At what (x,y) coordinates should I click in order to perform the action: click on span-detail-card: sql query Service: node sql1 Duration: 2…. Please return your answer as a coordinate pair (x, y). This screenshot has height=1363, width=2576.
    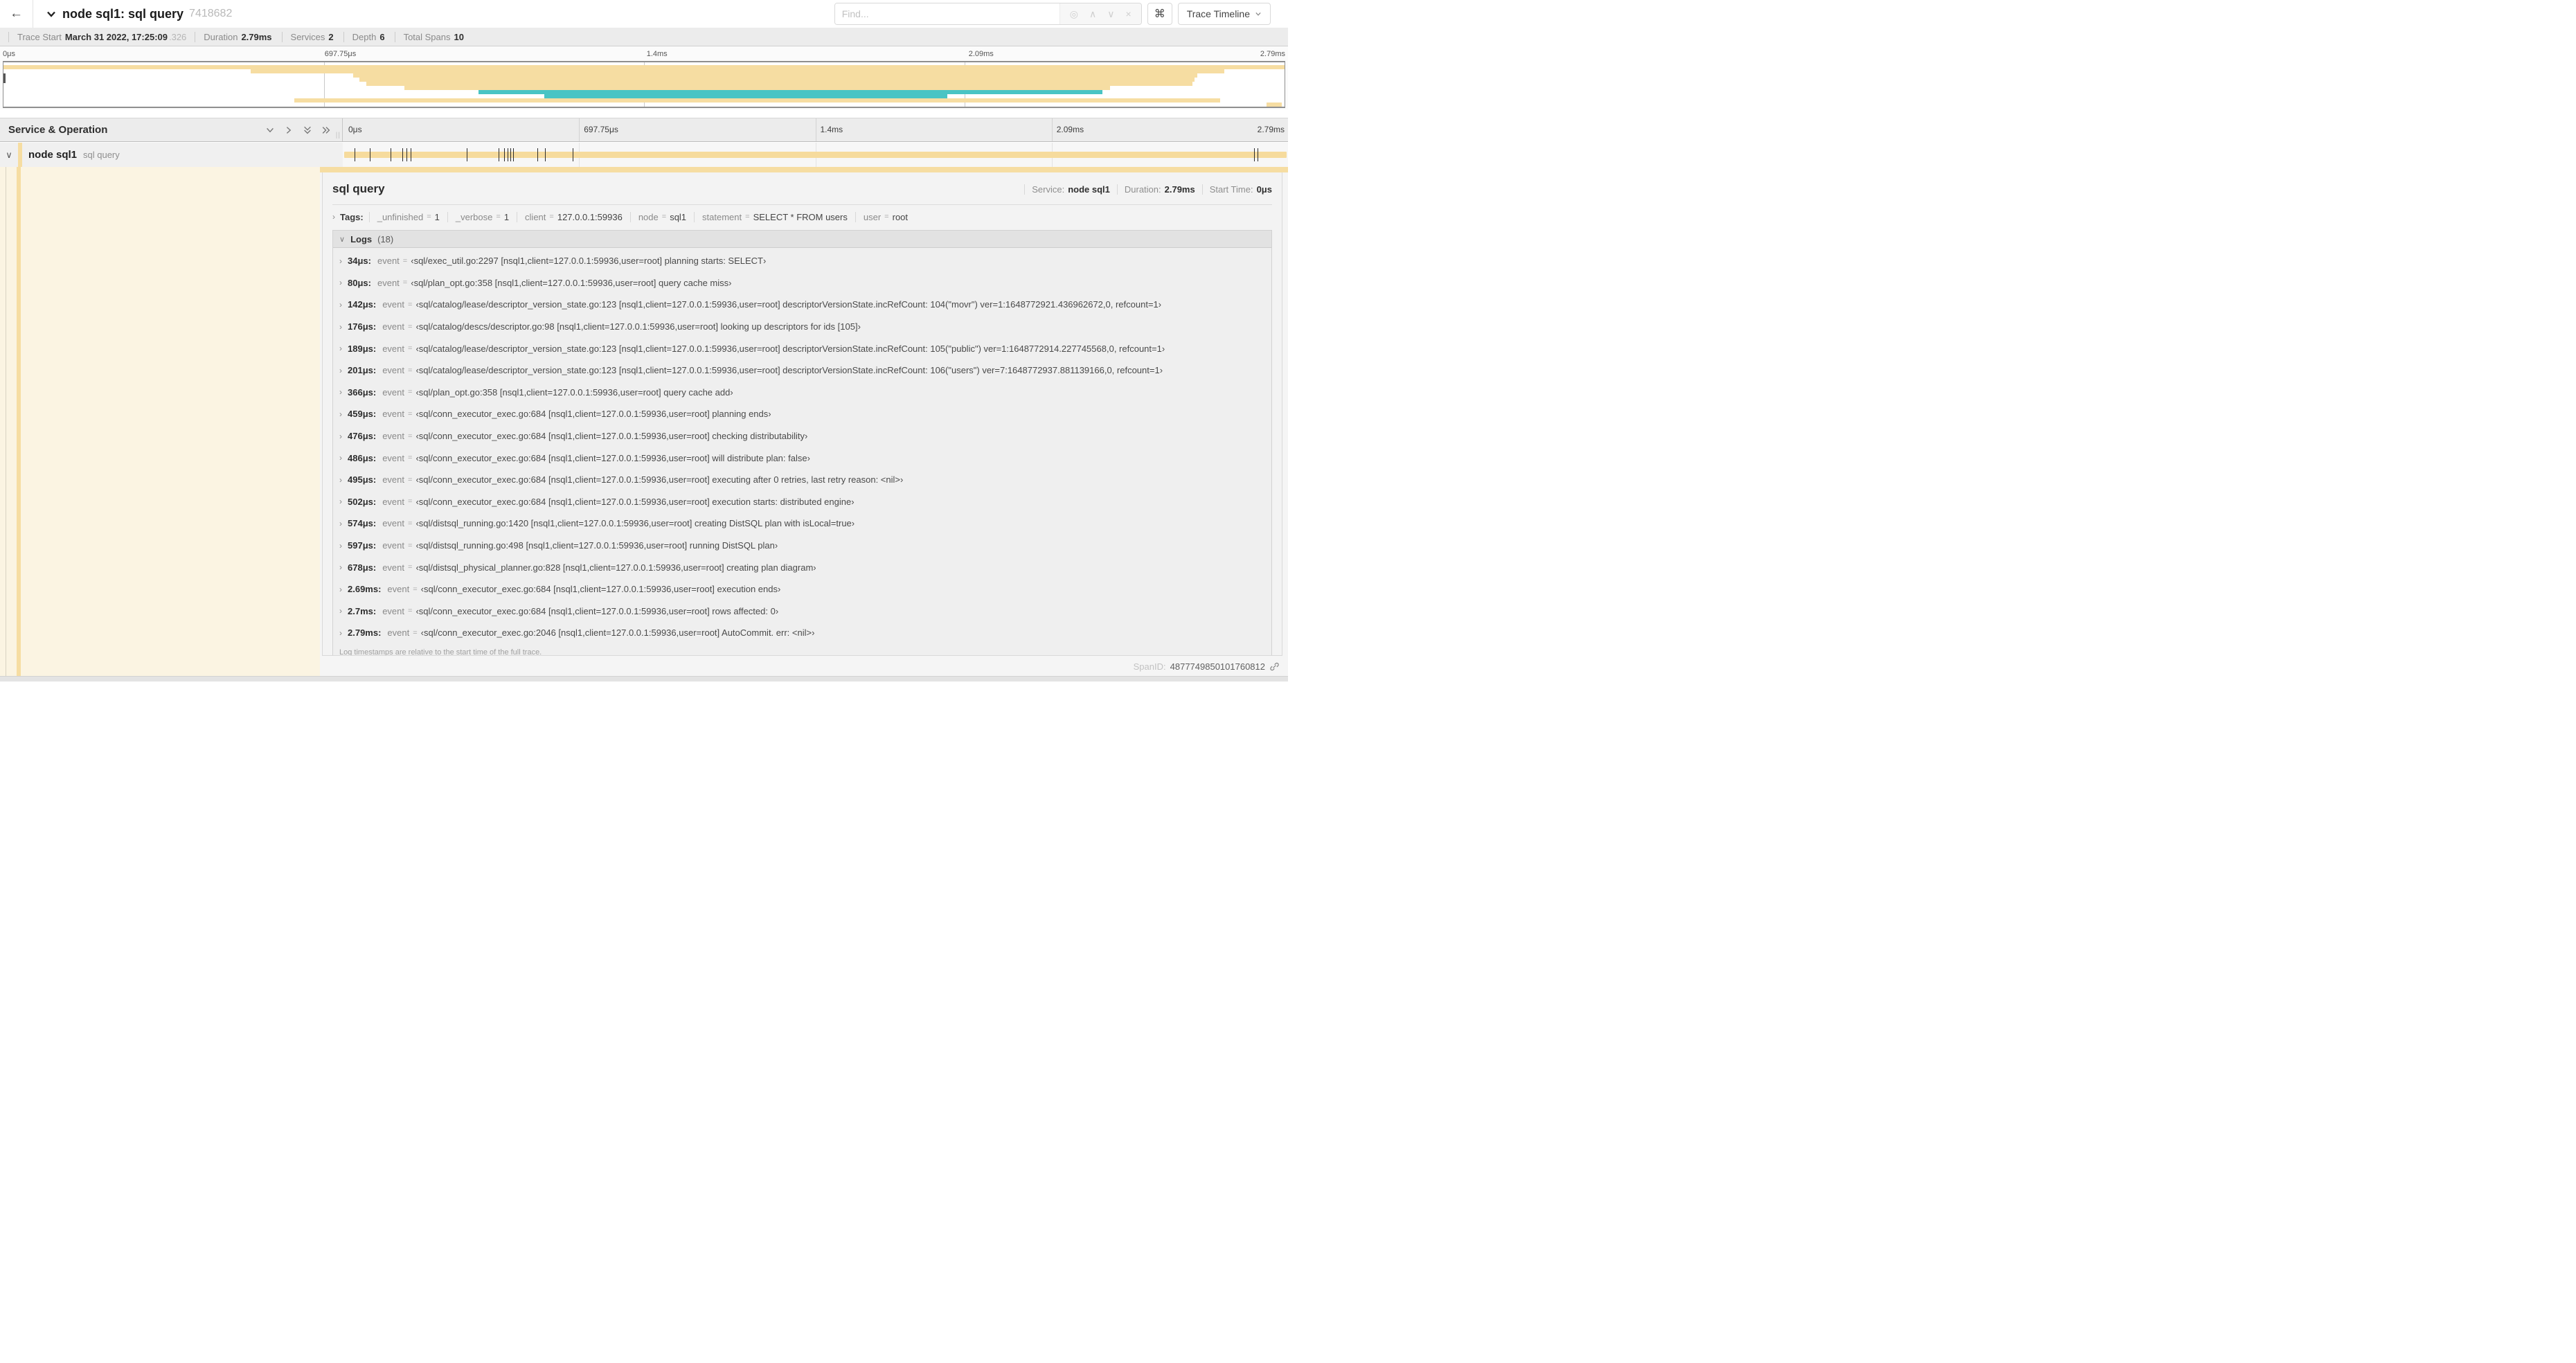
    Looking at the image, I should click on (802, 414).